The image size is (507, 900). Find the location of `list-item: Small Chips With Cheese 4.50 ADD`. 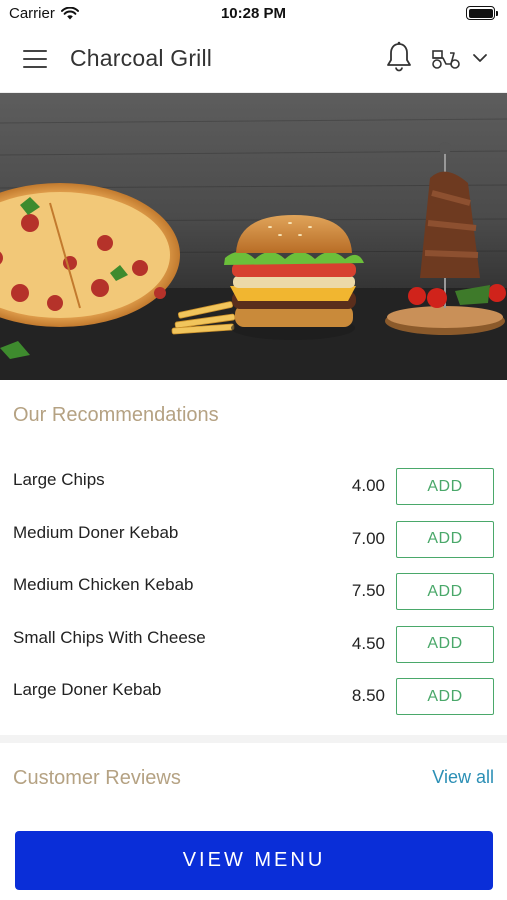

list-item: Small Chips With Cheese 4.50 ADD is located at coordinates (253, 644).